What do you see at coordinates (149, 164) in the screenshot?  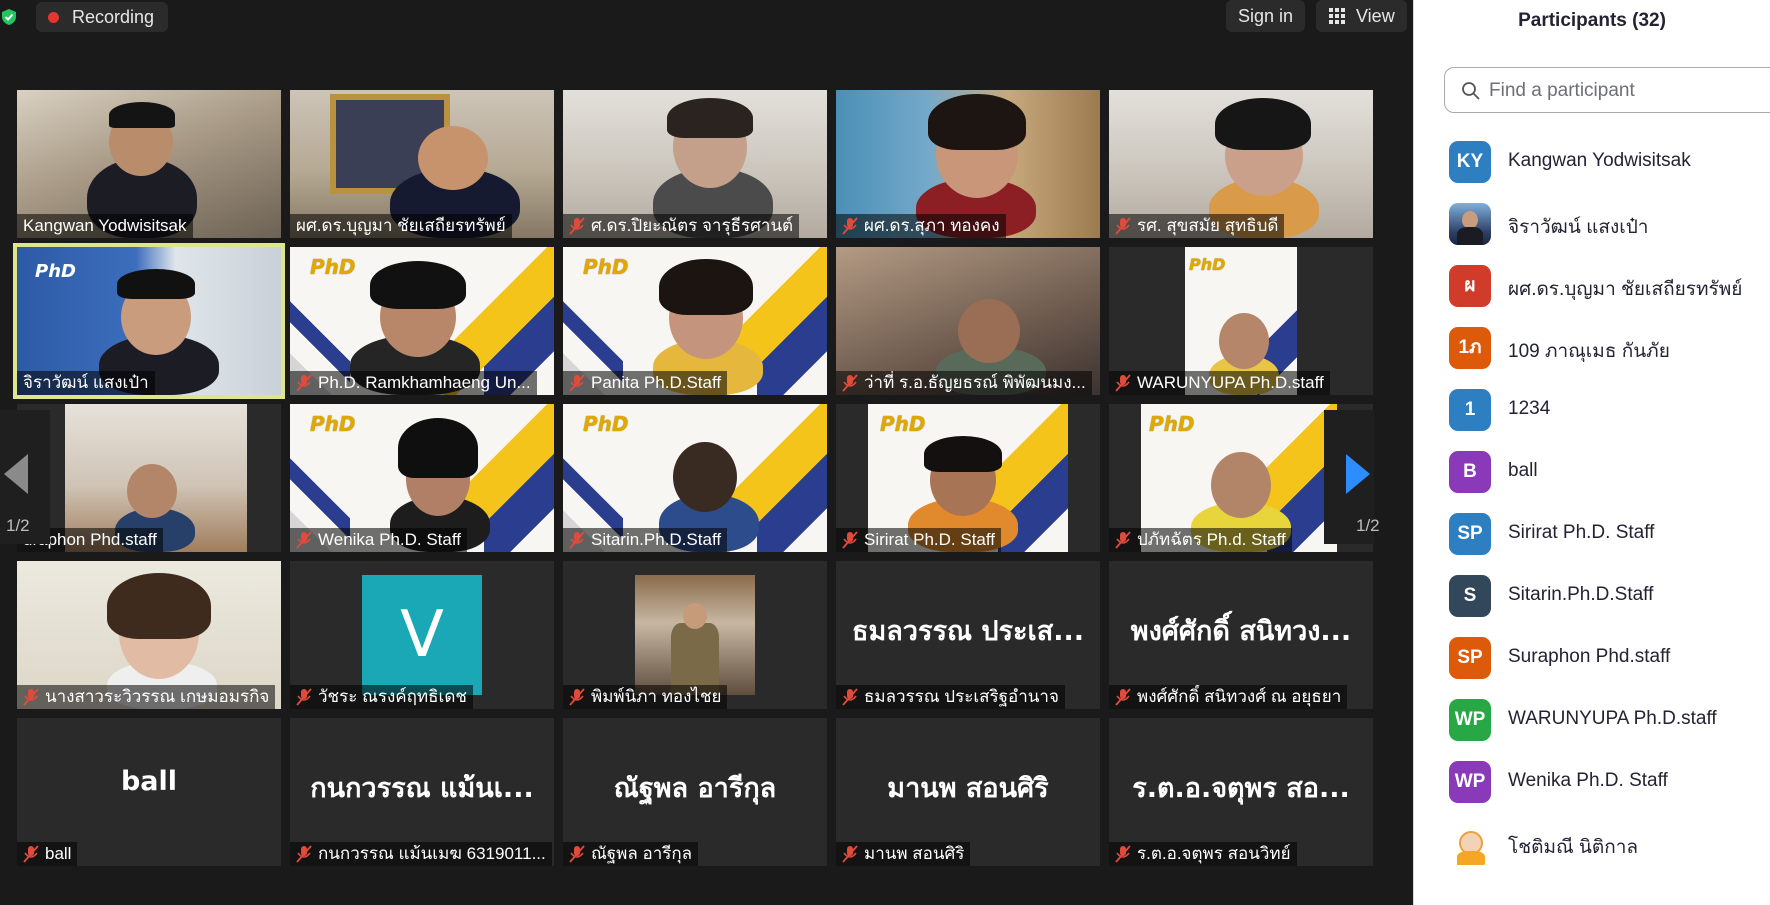 I see `video-tile: Kangwan Yodwisitsak` at bounding box center [149, 164].